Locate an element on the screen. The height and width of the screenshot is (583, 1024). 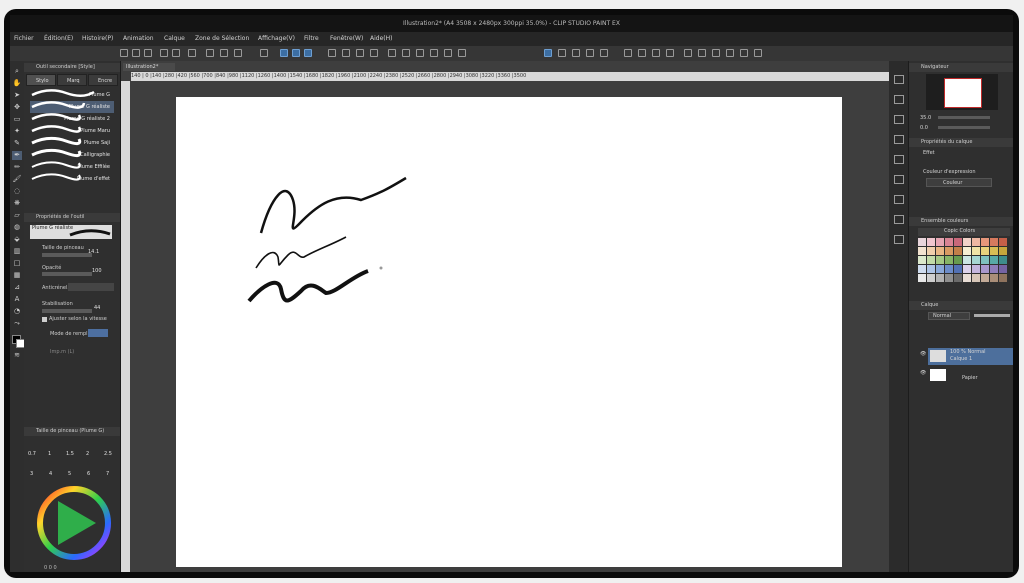
pen-icon is located at coordinates (360, 53).